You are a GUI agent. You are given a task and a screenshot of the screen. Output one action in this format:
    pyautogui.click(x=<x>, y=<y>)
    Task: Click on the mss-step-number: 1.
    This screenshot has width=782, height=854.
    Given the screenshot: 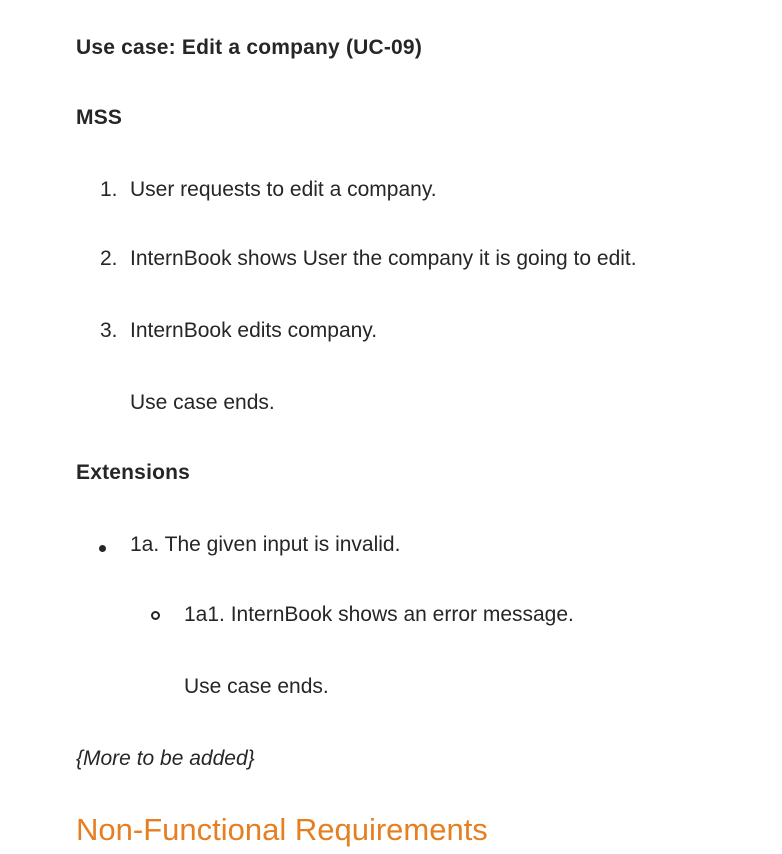 What is the action you would take?
    pyautogui.click(x=109, y=189)
    